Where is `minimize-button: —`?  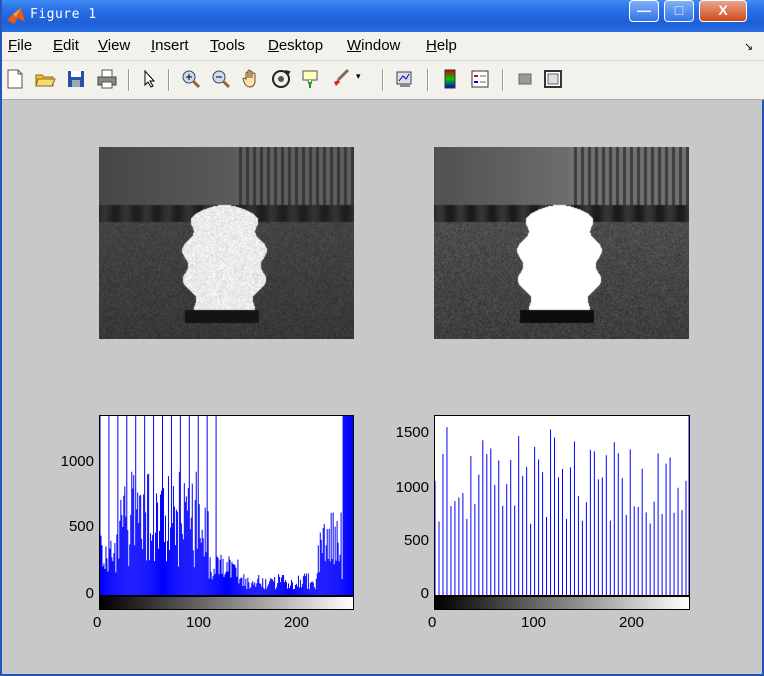
minimize-button: — is located at coordinates (644, 11).